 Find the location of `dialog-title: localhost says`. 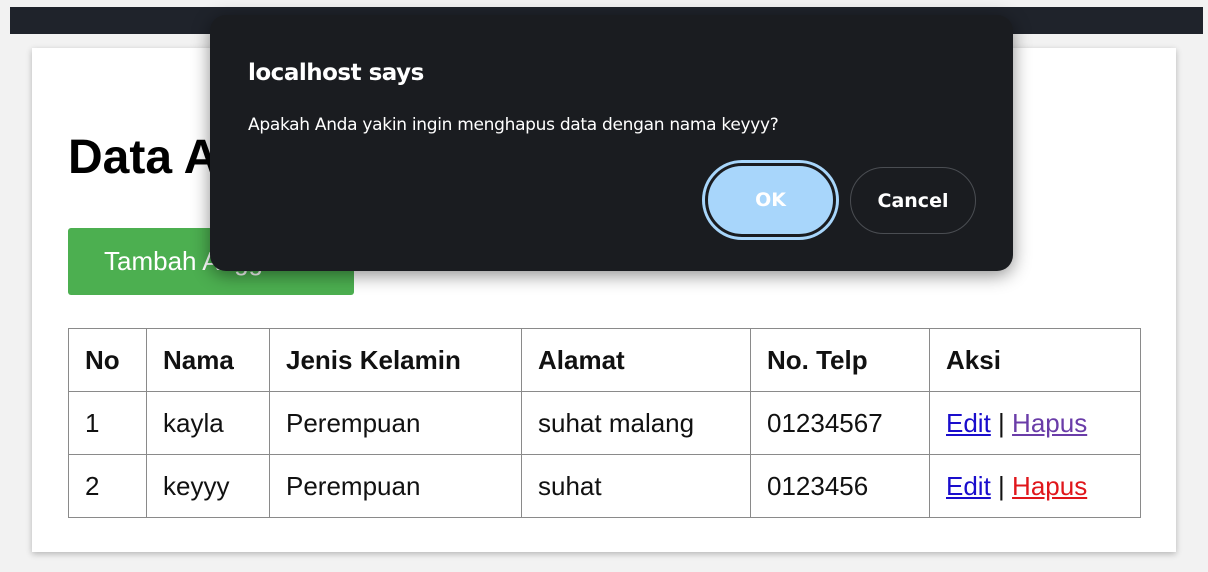

dialog-title: localhost says is located at coordinates (336, 73).